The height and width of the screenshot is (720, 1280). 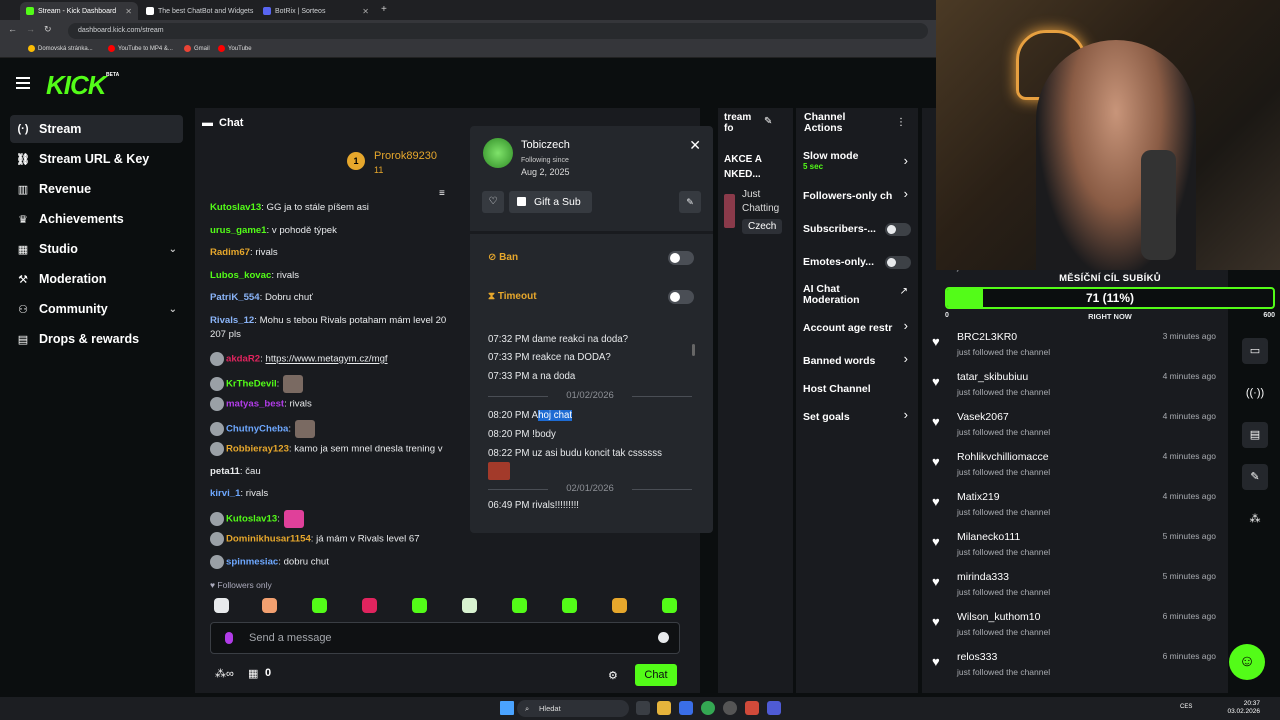 What do you see at coordinates (550, 202) in the screenshot?
I see `gift-sub-button: Gift a Sub` at bounding box center [550, 202].